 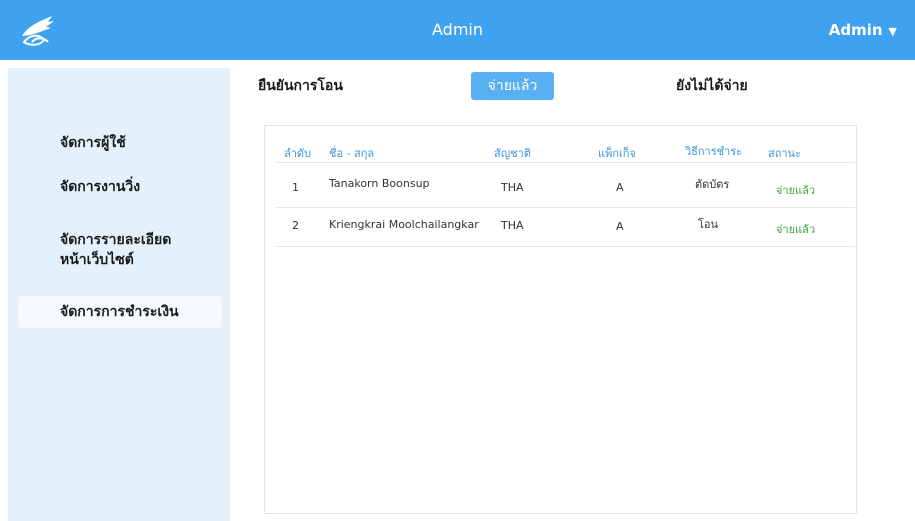 What do you see at coordinates (712, 86) in the screenshot?
I see `tab-unpaid: ยังไม่ได้จ่าย` at bounding box center [712, 86].